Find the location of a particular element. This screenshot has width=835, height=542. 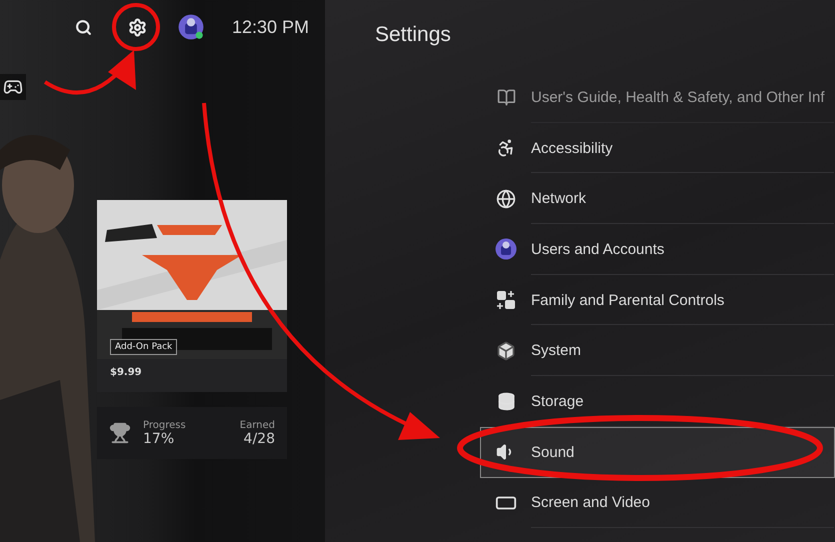

clock-time: 12:30 PM is located at coordinates (271, 27).